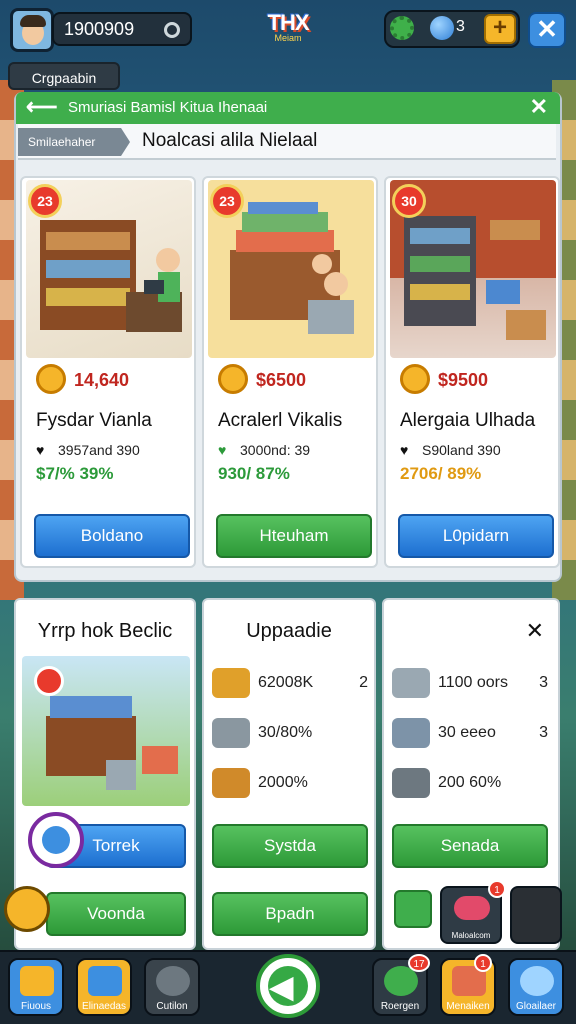 The width and height of the screenshot is (576, 1024). I want to click on row-text: 30 eeeo, so click(467, 732).